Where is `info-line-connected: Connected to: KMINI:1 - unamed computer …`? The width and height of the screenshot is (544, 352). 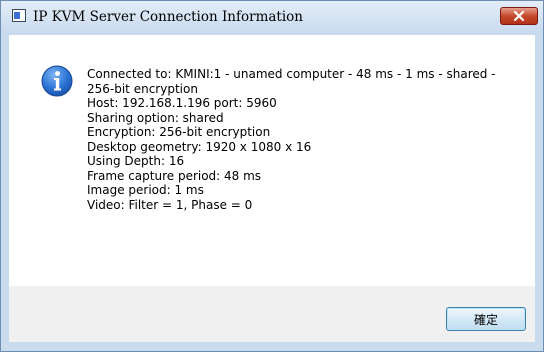 info-line-connected: Connected to: KMINI:1 - unamed computer … is located at coordinates (291, 81).